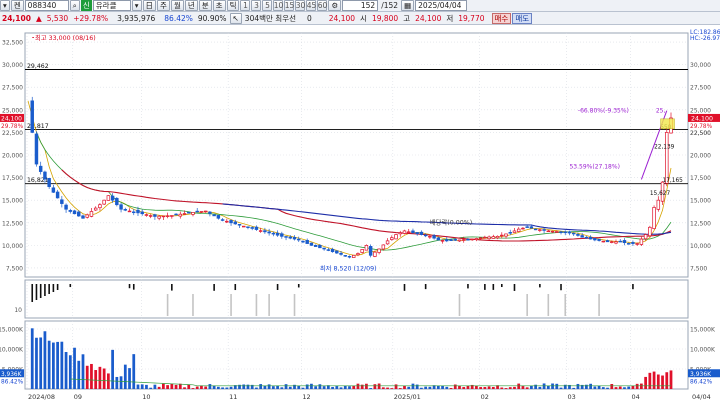  I want to click on x-axis-label: 04/04, so click(701, 397).